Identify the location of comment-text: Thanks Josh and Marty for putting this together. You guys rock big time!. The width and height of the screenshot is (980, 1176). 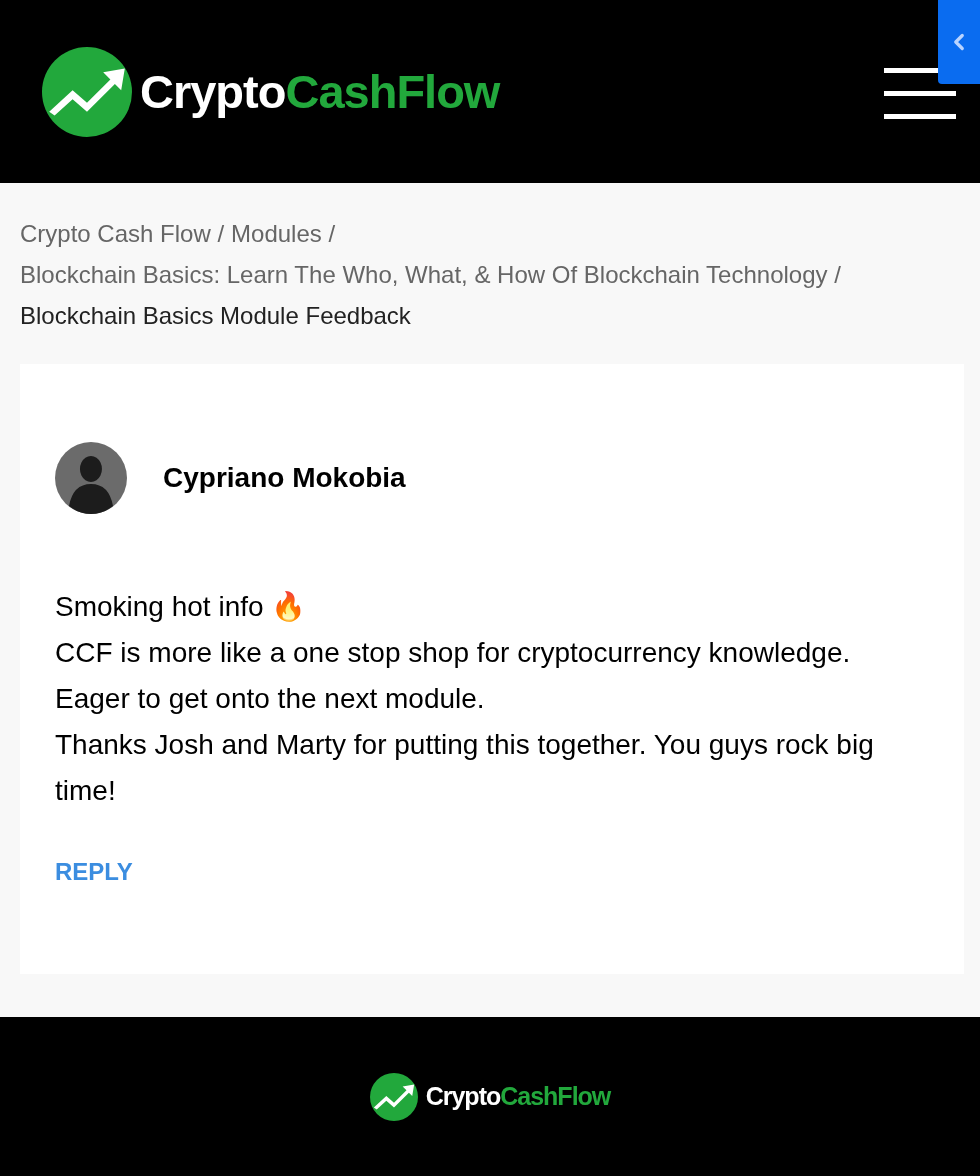
(465, 768).